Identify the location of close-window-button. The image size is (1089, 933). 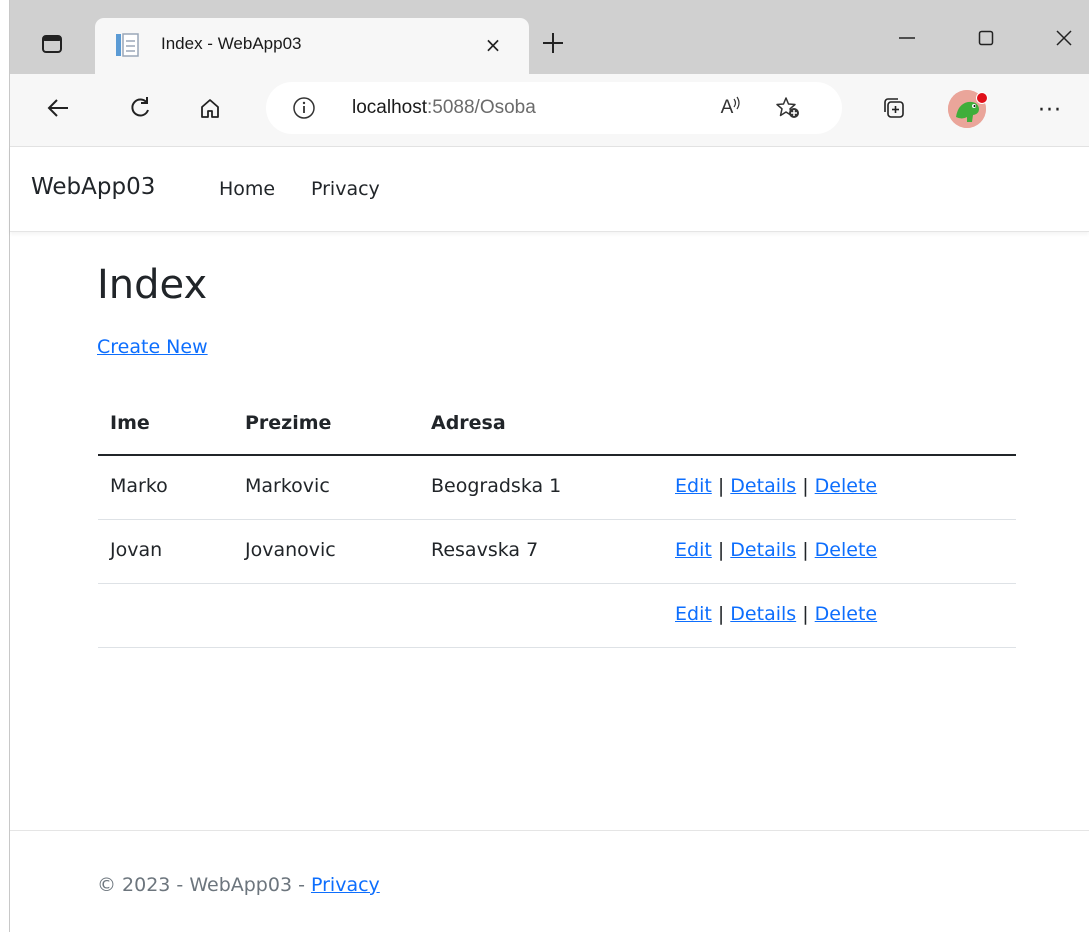
(1064, 38).